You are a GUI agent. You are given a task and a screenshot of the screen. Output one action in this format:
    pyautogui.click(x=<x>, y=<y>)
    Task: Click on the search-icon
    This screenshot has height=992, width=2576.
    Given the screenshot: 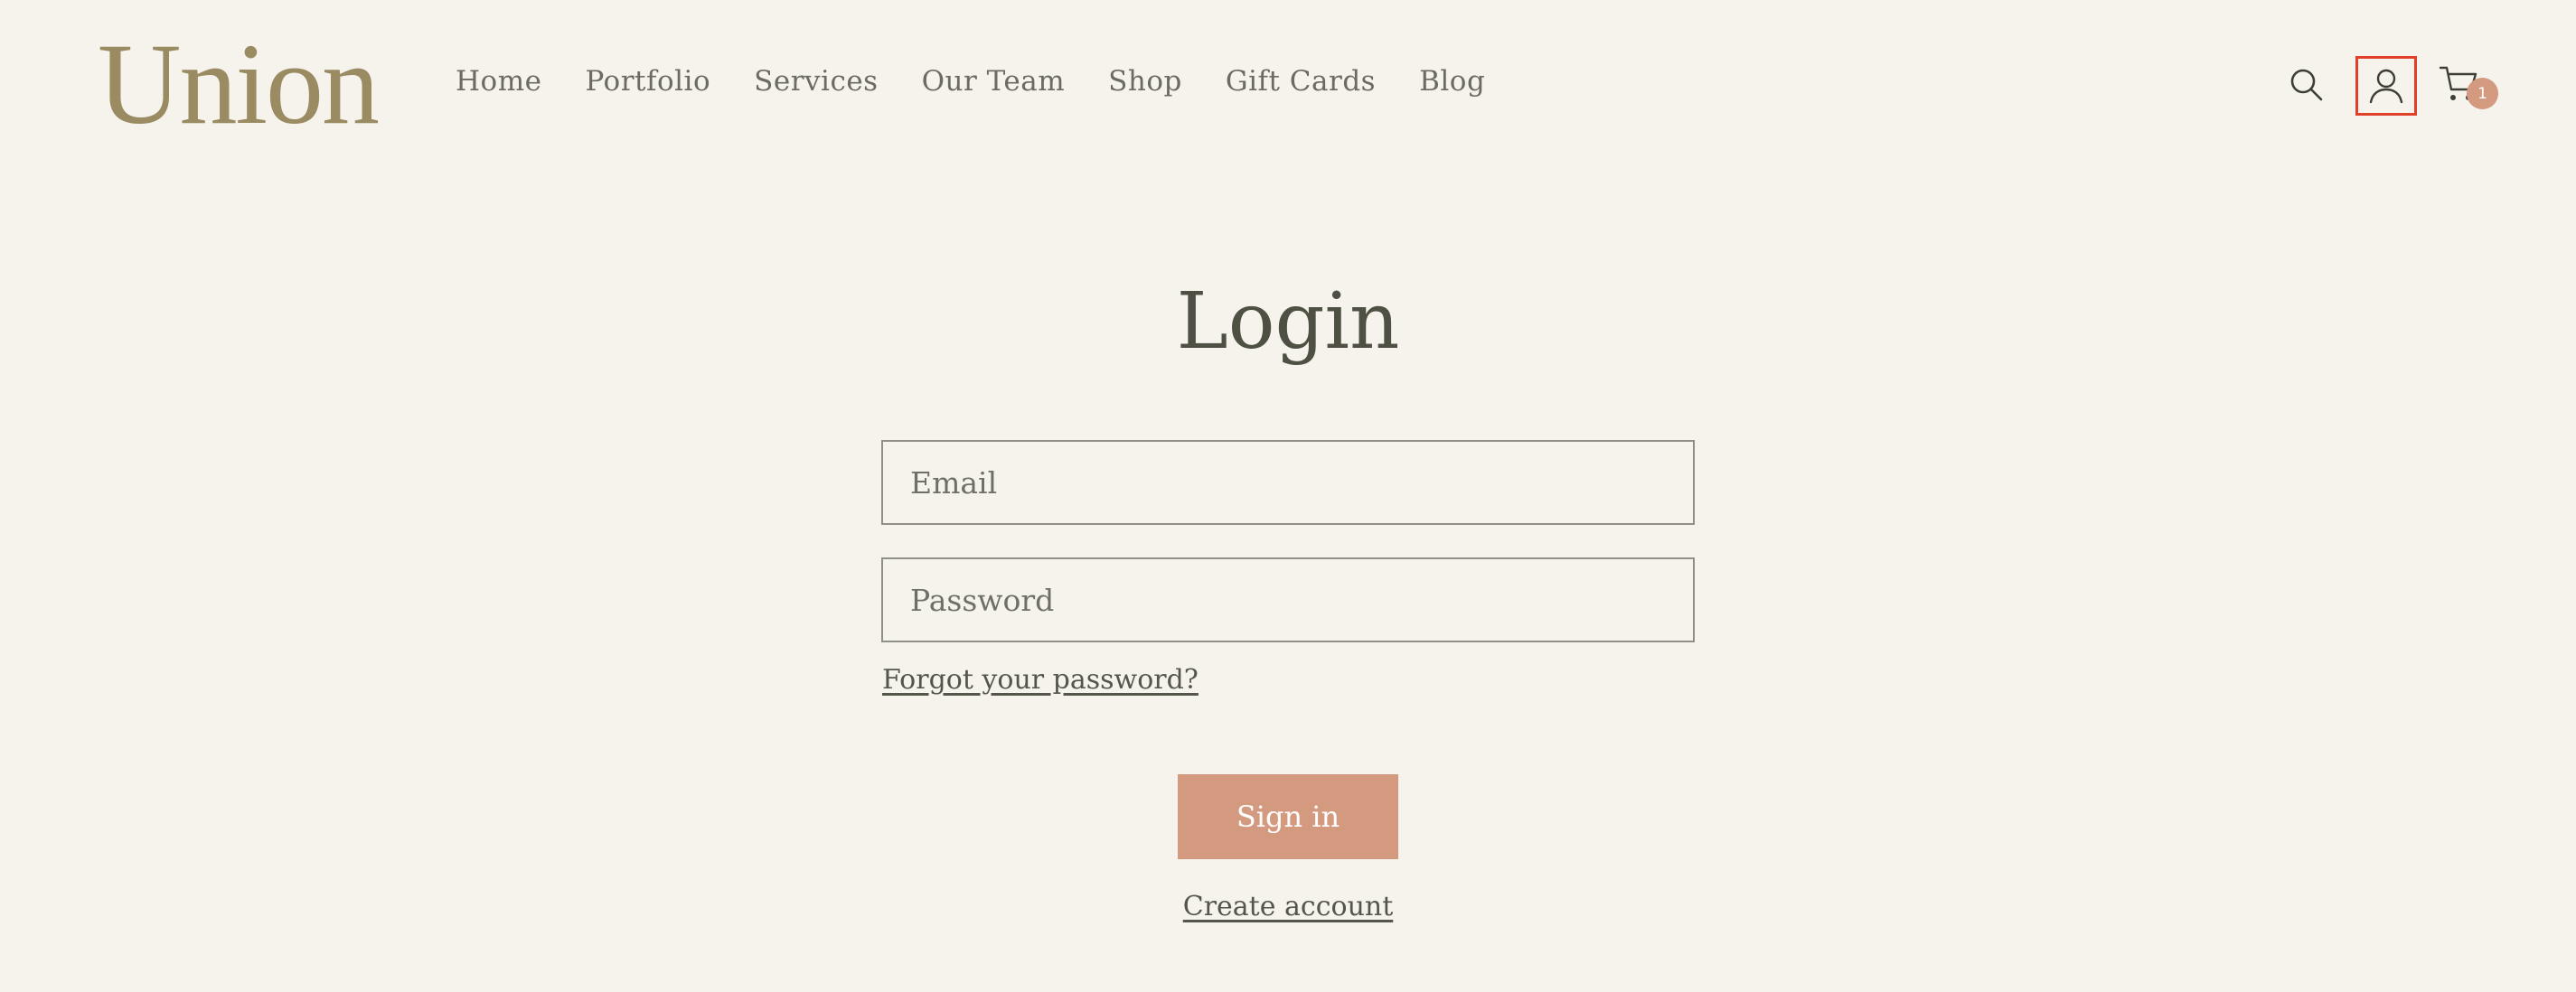 What is the action you would take?
    pyautogui.click(x=2306, y=85)
    